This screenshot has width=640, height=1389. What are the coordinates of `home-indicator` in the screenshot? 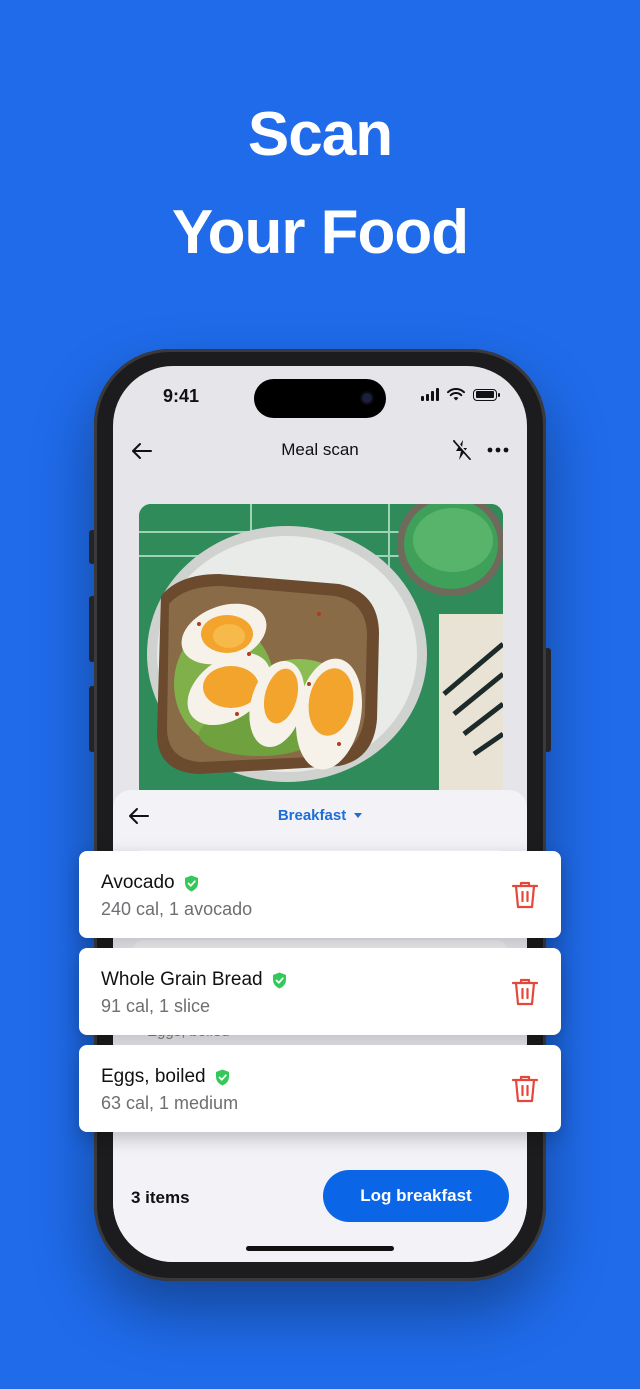 It's located at (320, 1248).